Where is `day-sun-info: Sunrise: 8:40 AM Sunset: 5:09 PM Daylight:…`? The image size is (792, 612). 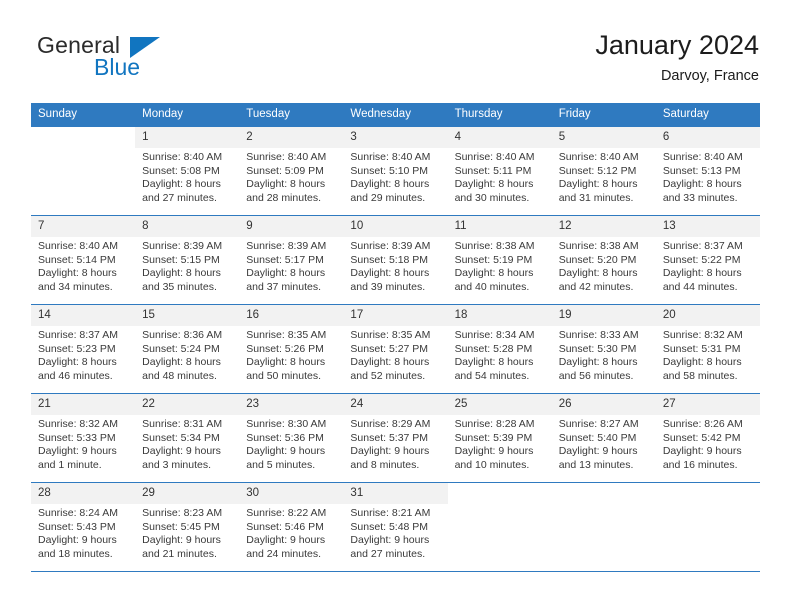 day-sun-info: Sunrise: 8:40 AM Sunset: 5:09 PM Daylight:… is located at coordinates (291, 176).